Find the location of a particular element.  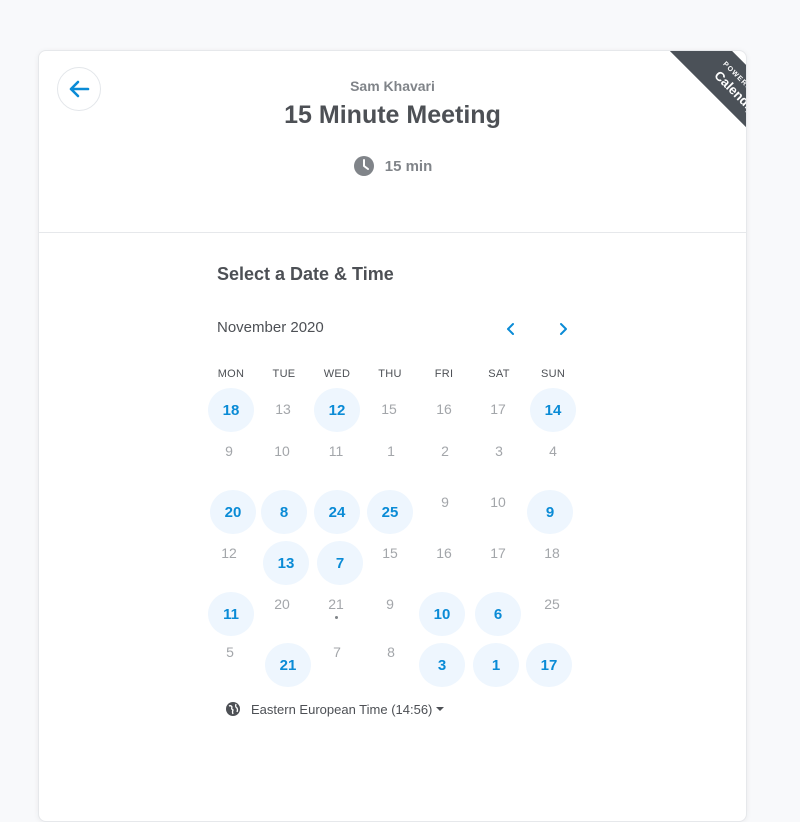

calendar-day-available: 25 is located at coordinates (390, 512).